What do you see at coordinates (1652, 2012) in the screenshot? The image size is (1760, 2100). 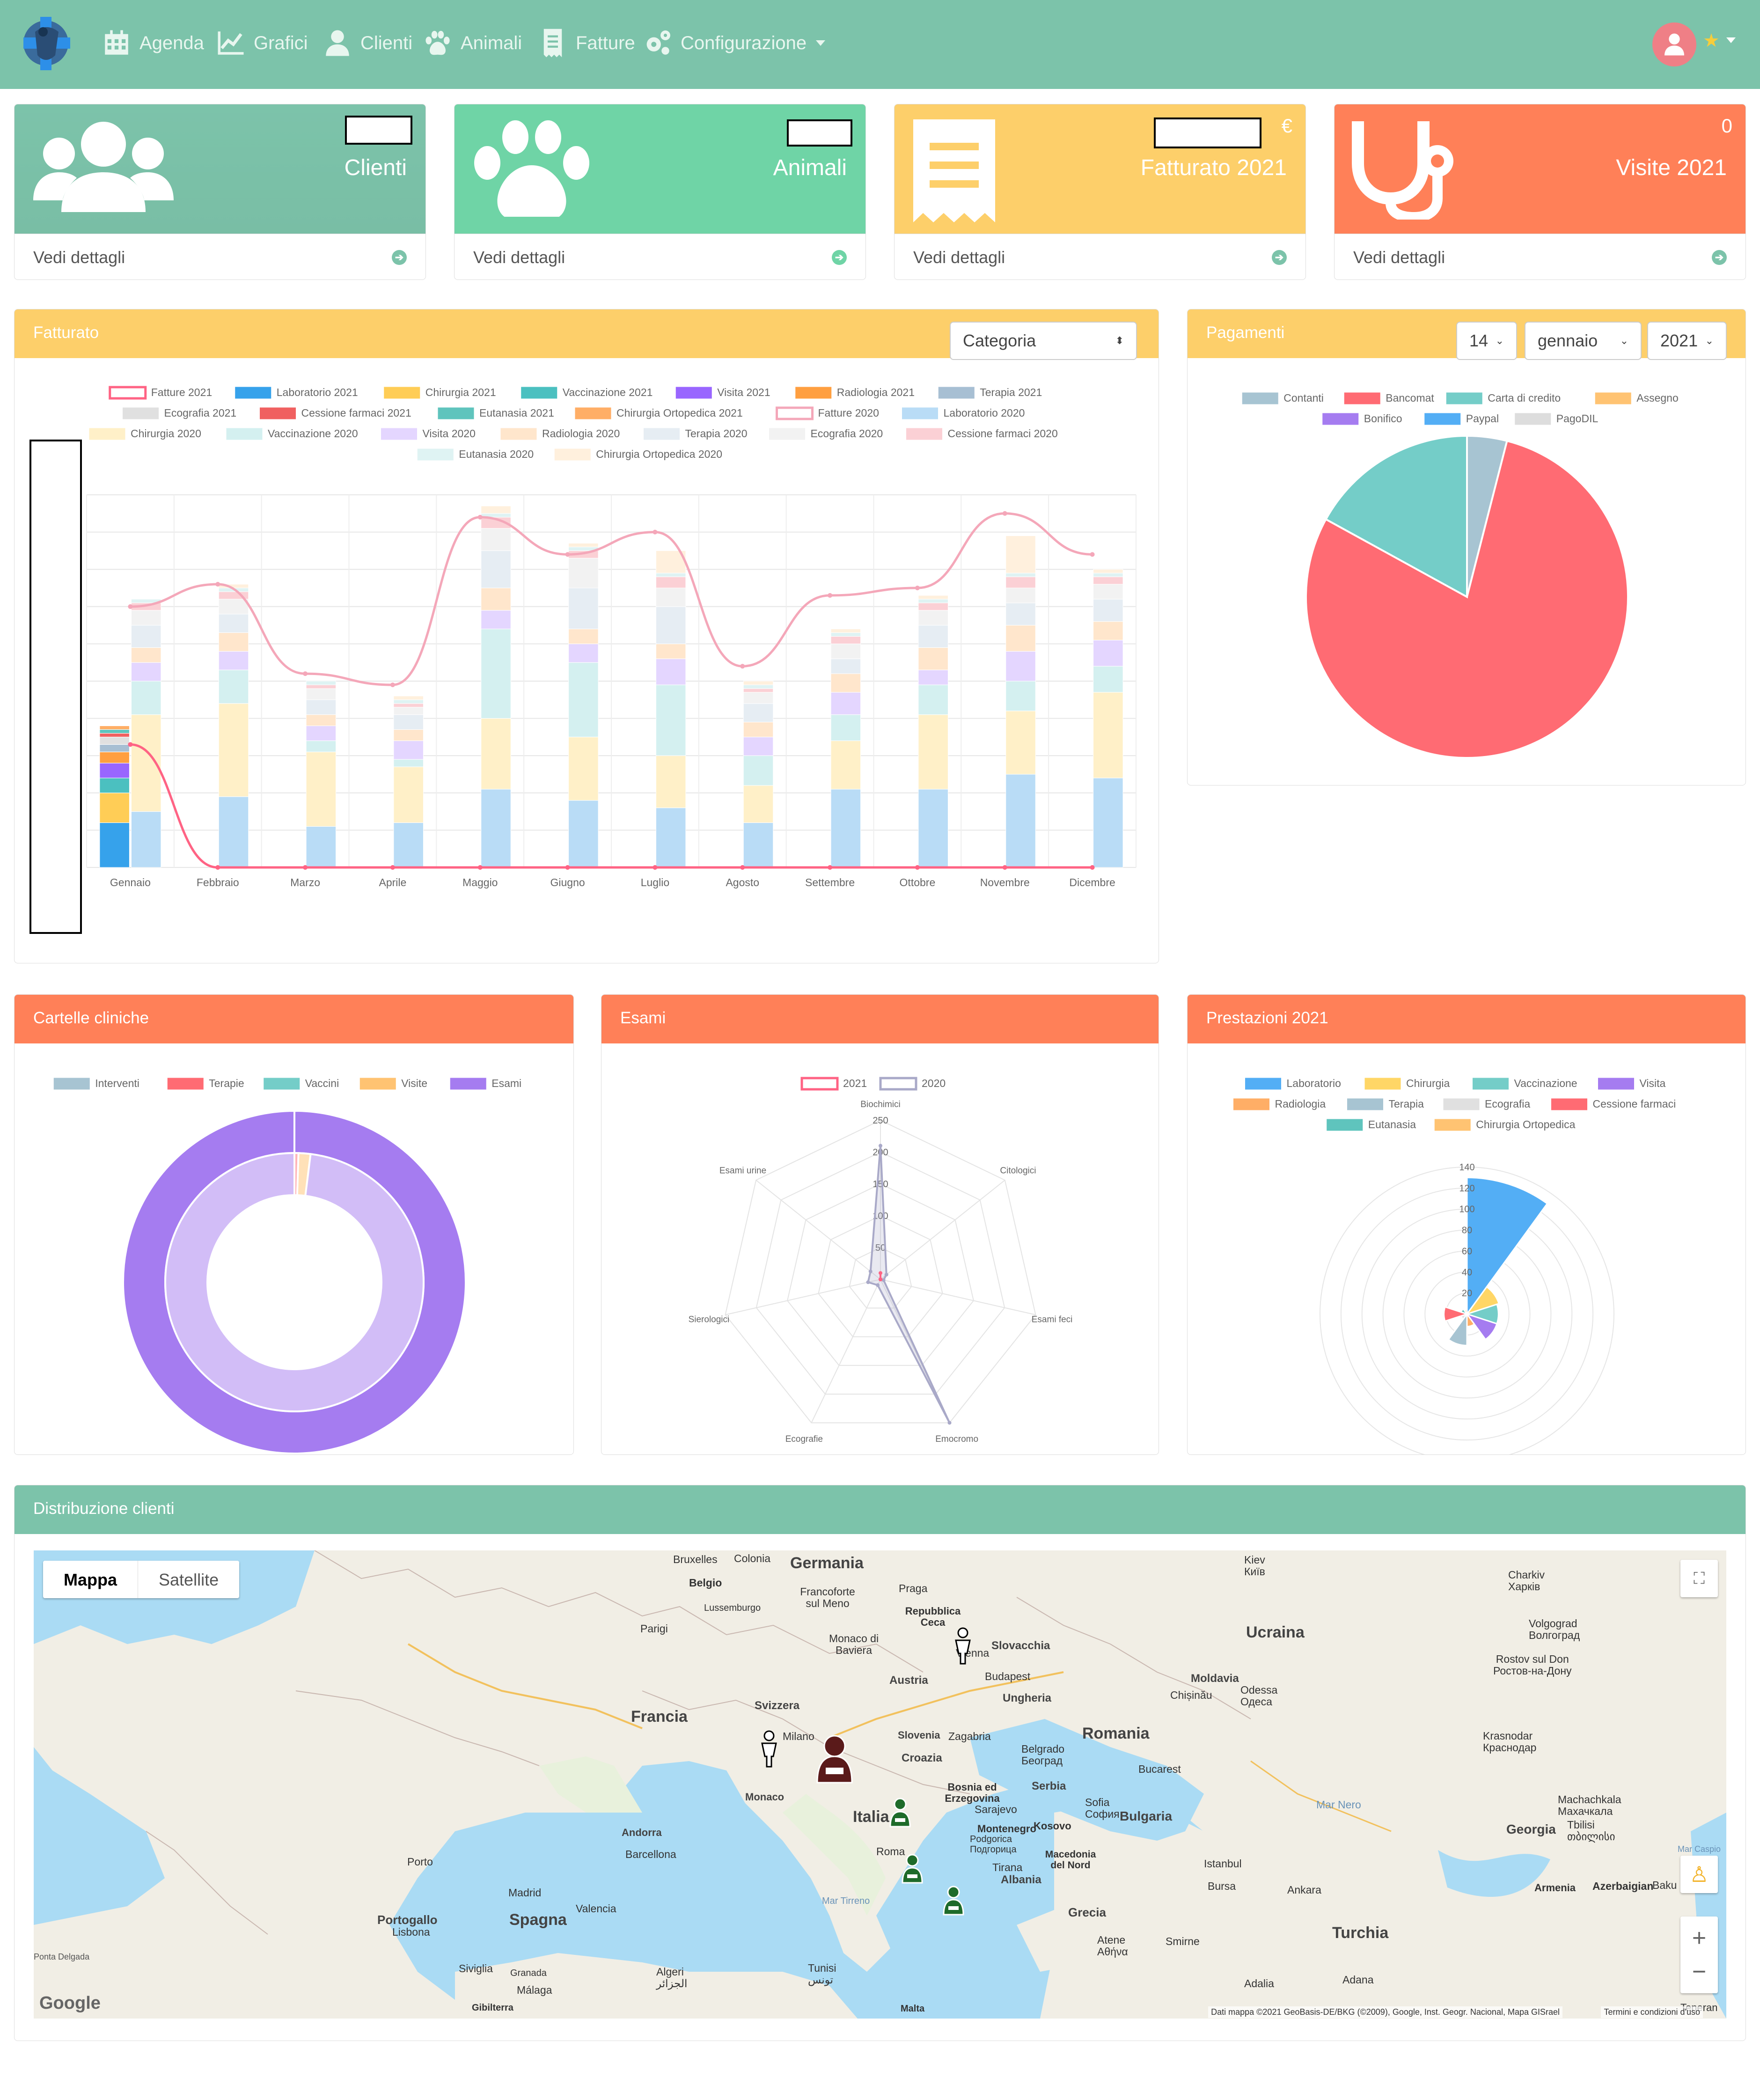 I see `map-terms-link: Termini e condizioni d'uso` at bounding box center [1652, 2012].